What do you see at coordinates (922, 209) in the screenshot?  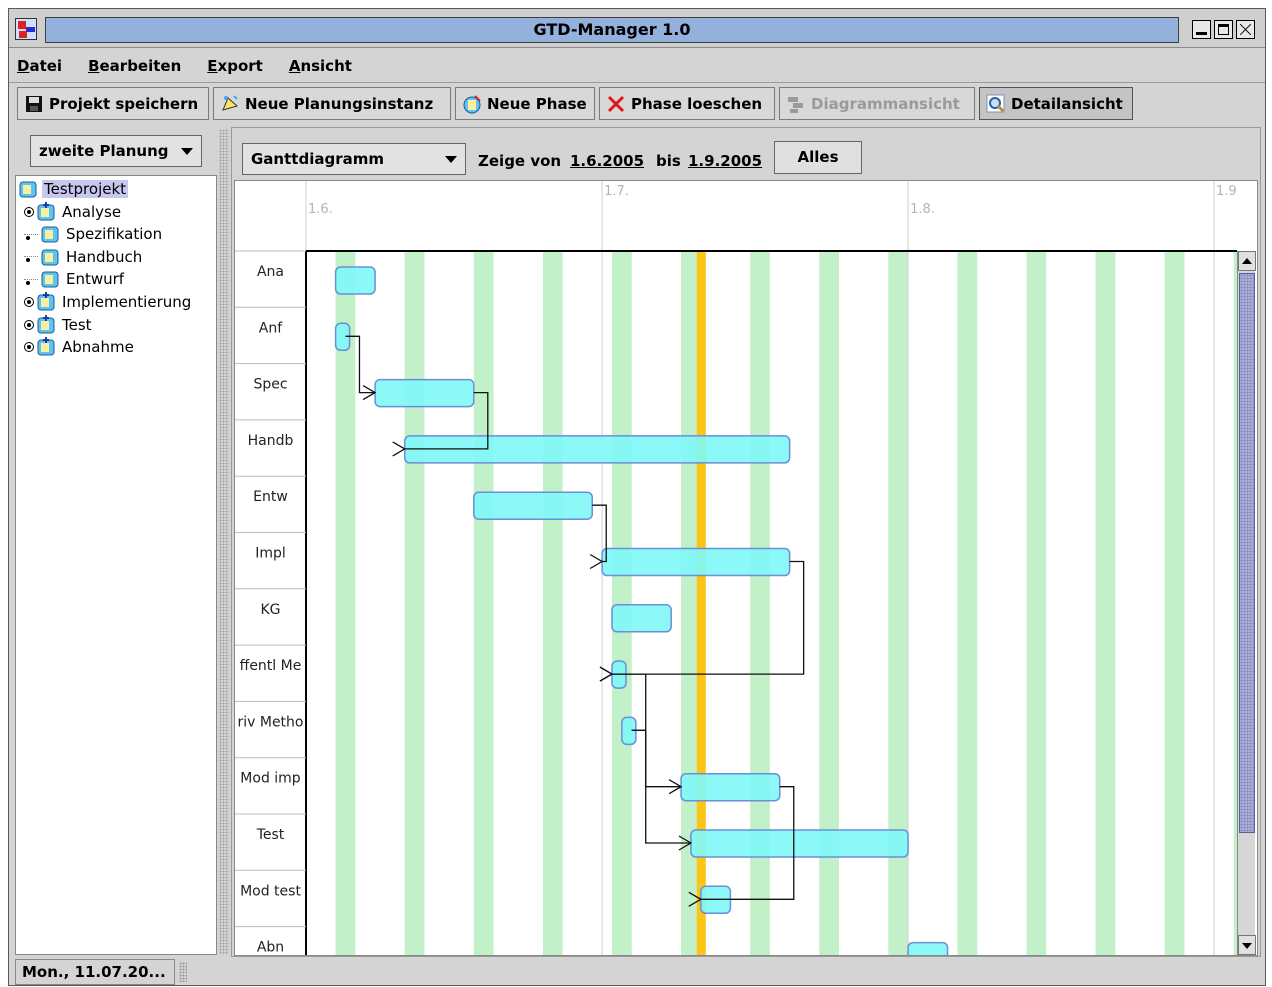 I see `month-label: 1.8.` at bounding box center [922, 209].